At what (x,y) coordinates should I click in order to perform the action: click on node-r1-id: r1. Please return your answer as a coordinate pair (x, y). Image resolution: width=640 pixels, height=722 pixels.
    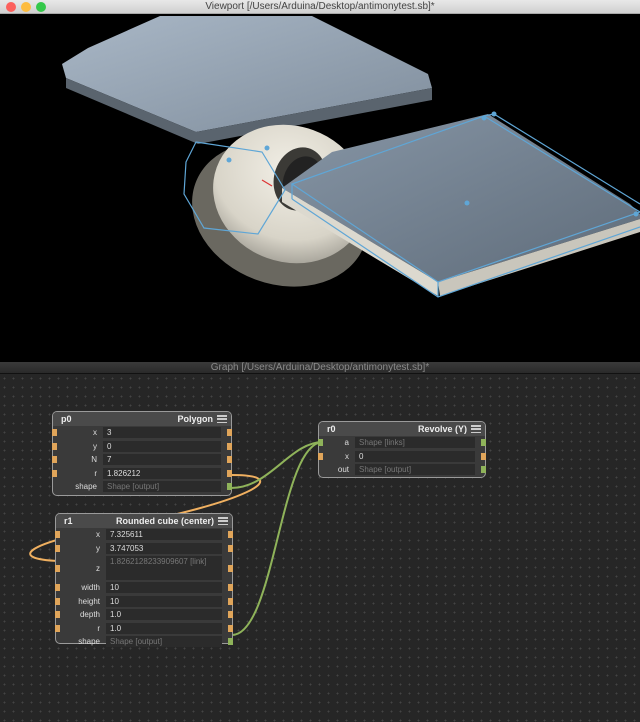
    Looking at the image, I should click on (68, 521).